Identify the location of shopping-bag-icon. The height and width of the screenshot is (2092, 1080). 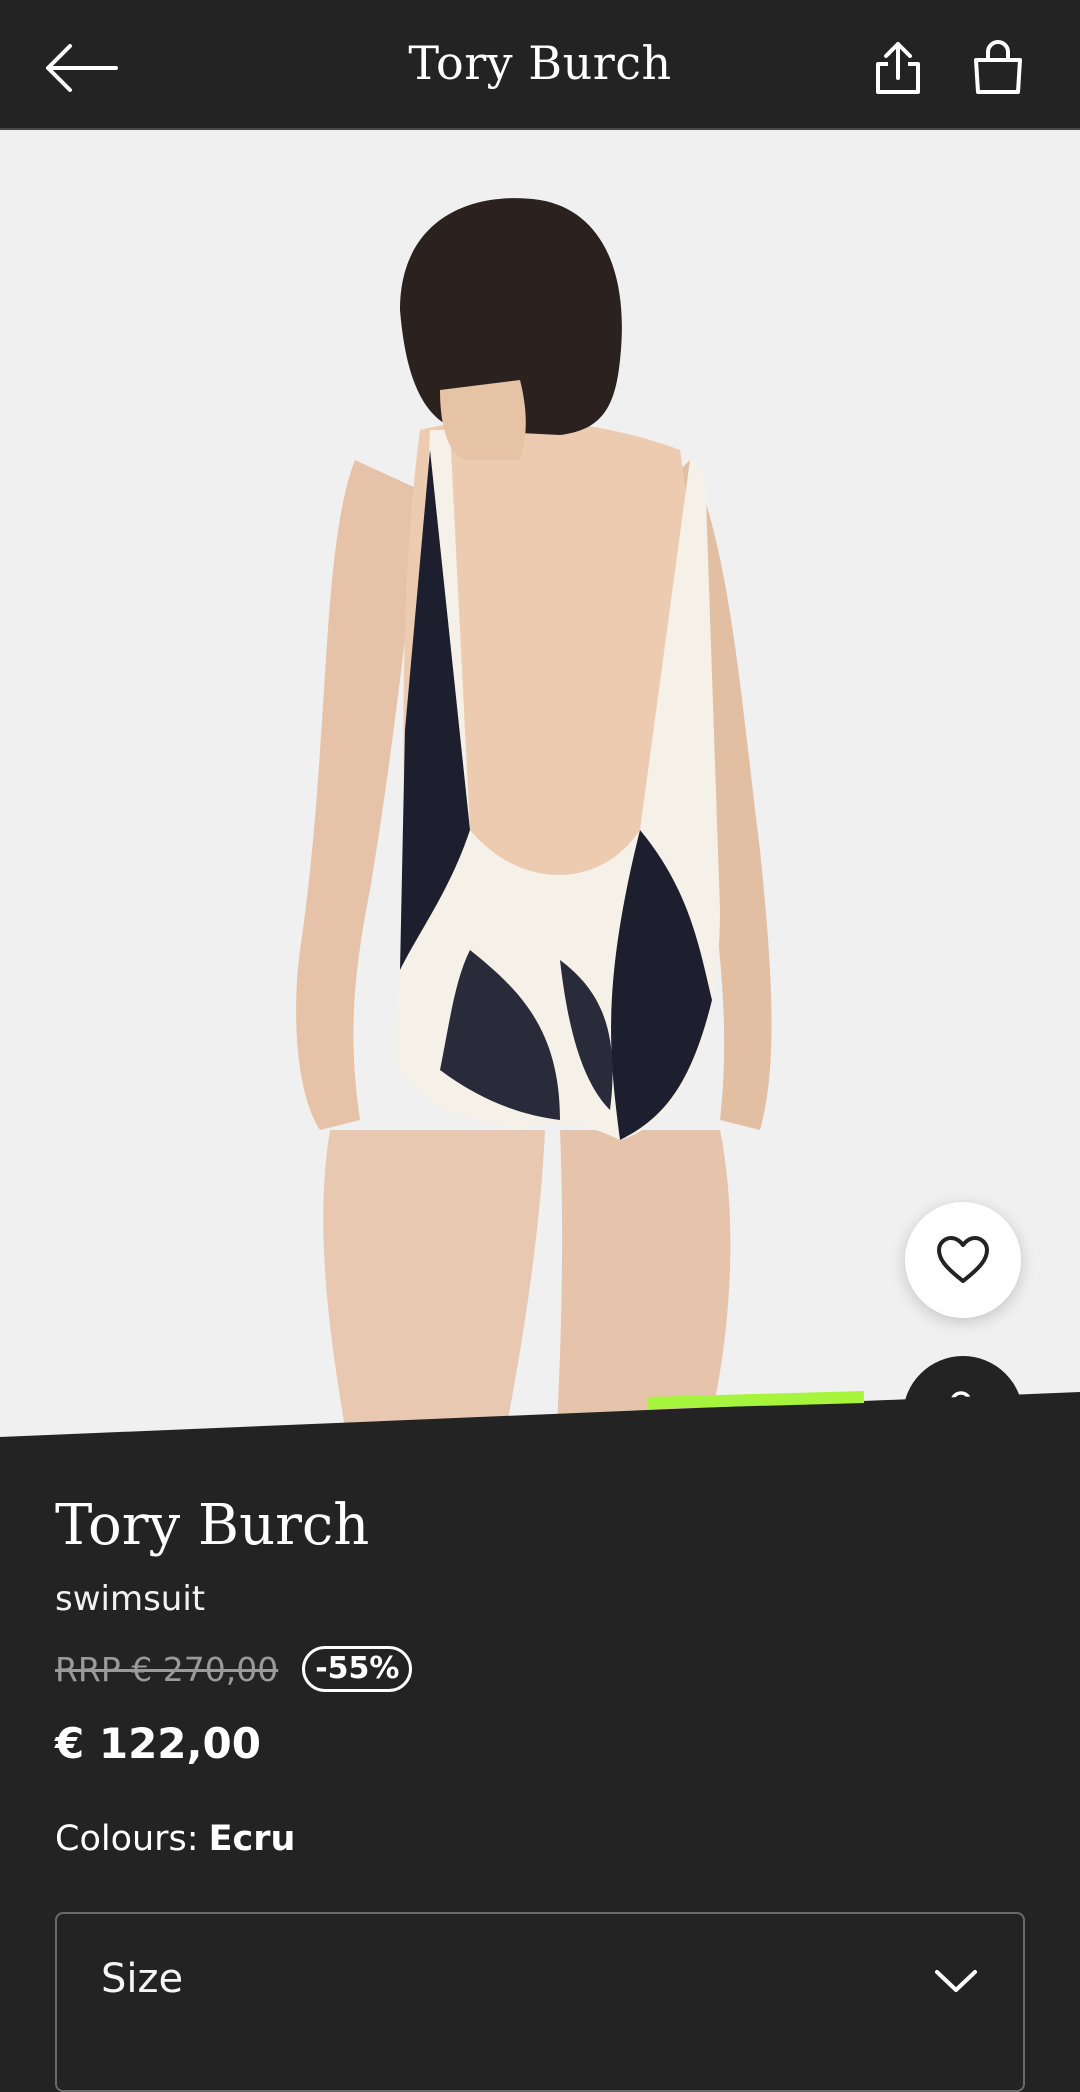
(998, 67).